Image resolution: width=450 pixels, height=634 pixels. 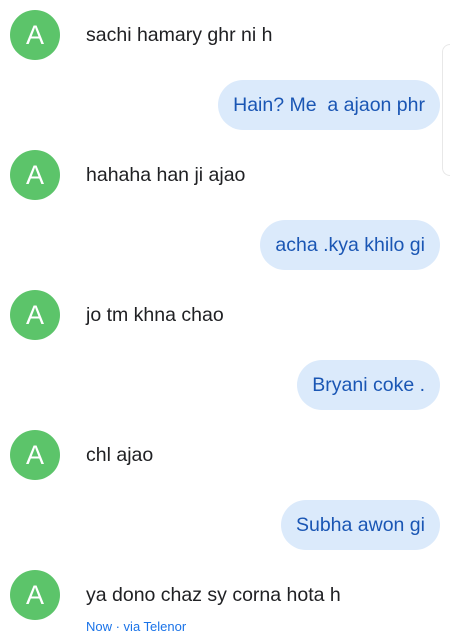 What do you see at coordinates (446, 110) in the screenshot?
I see `side-panel-edge` at bounding box center [446, 110].